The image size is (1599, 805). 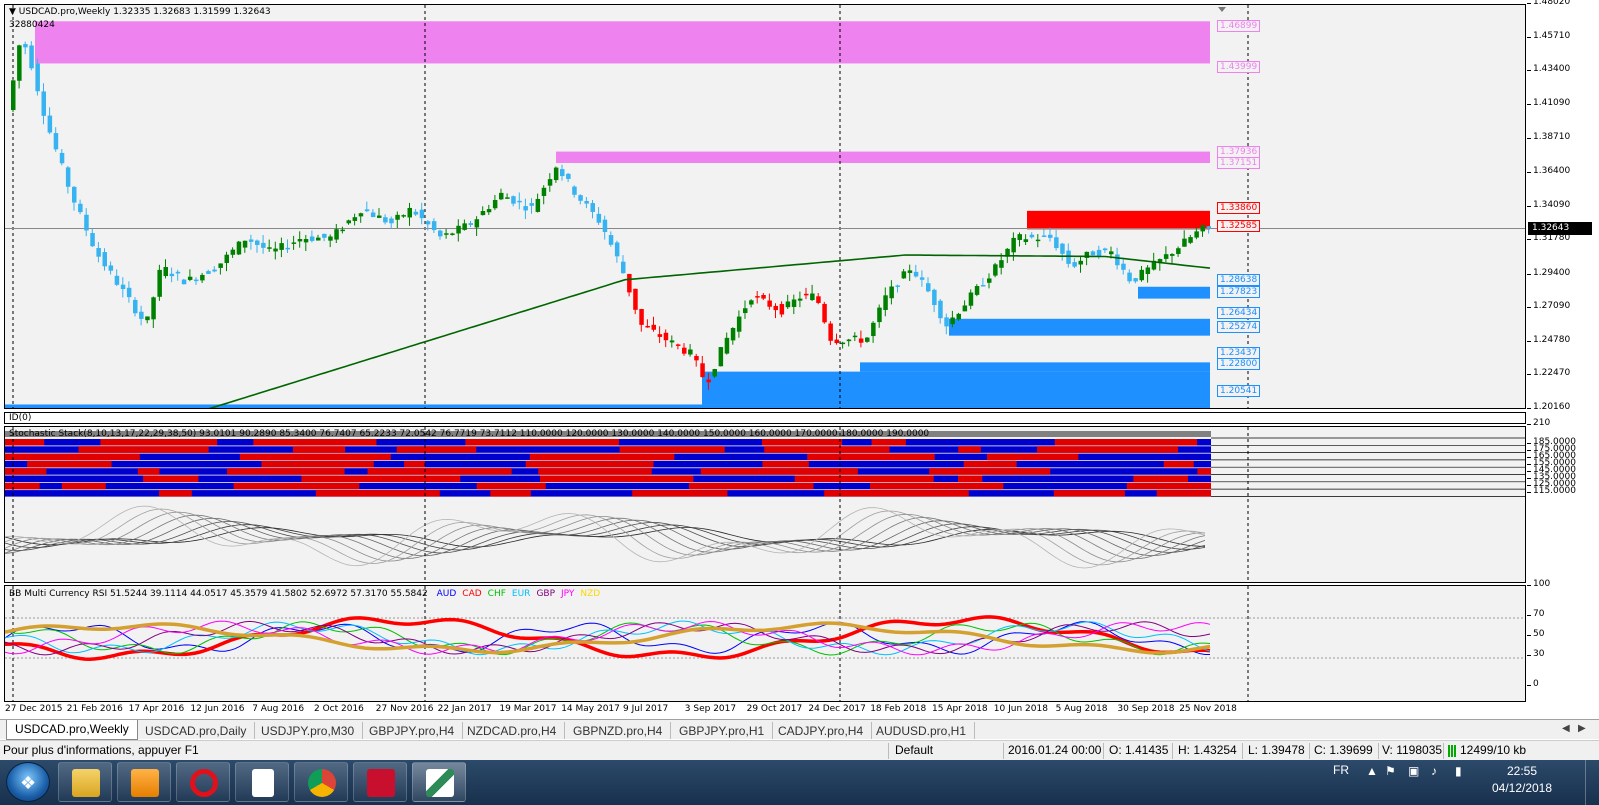 I want to click on status-help-text: Pour plus d'informations, appuyer F1, so click(x=101, y=750).